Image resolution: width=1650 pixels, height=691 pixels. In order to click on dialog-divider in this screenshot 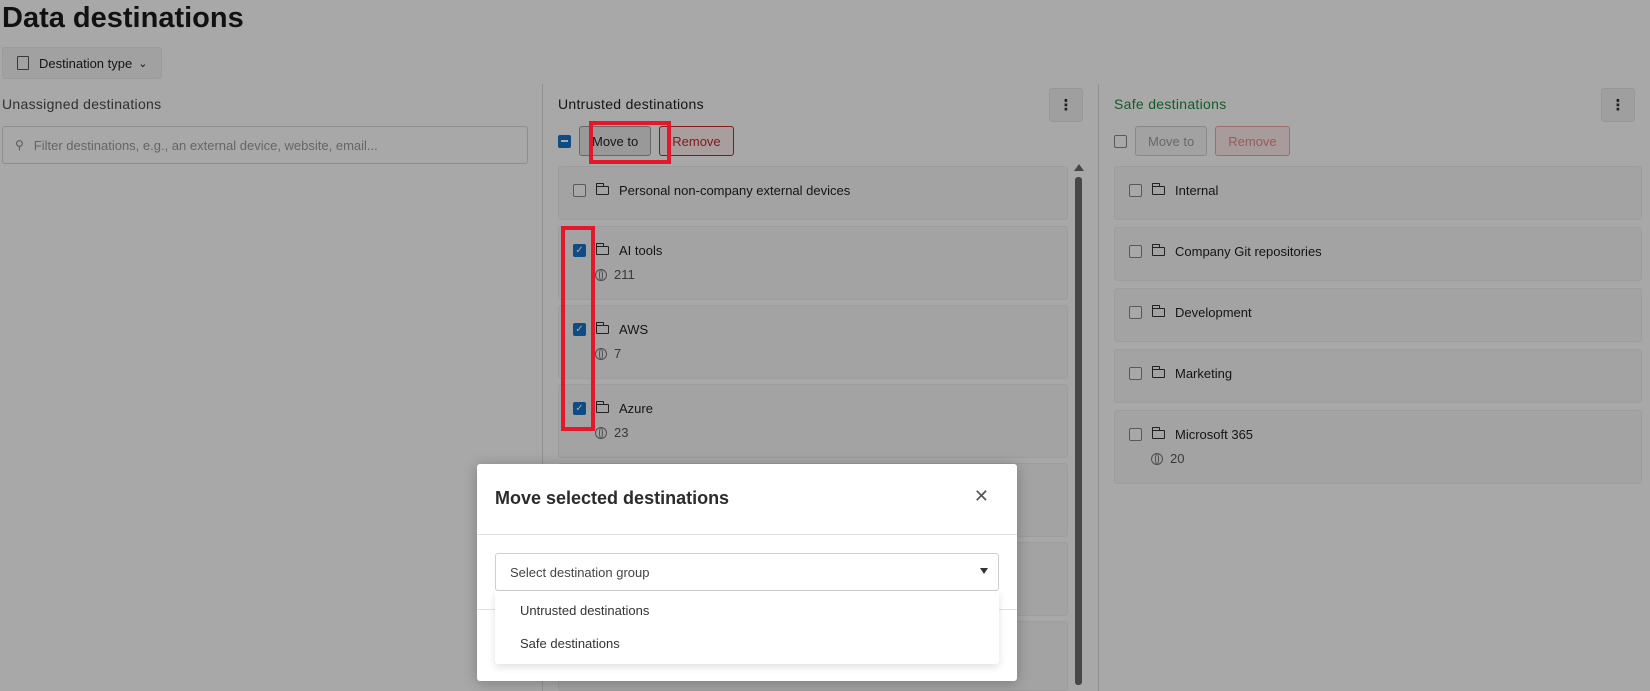, I will do `click(747, 534)`.